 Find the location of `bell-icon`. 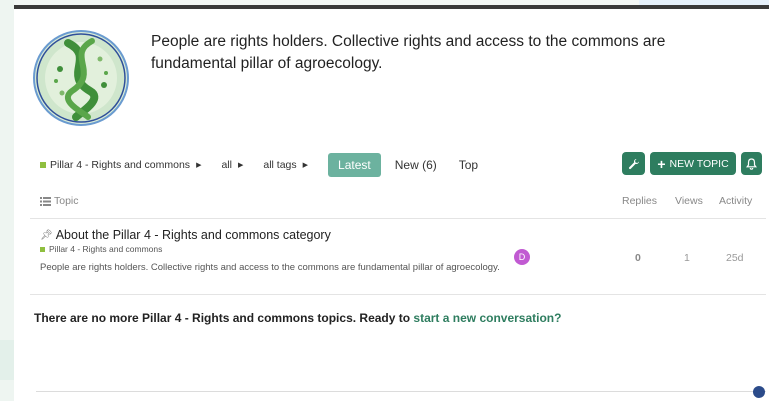

bell-icon is located at coordinates (751, 163).